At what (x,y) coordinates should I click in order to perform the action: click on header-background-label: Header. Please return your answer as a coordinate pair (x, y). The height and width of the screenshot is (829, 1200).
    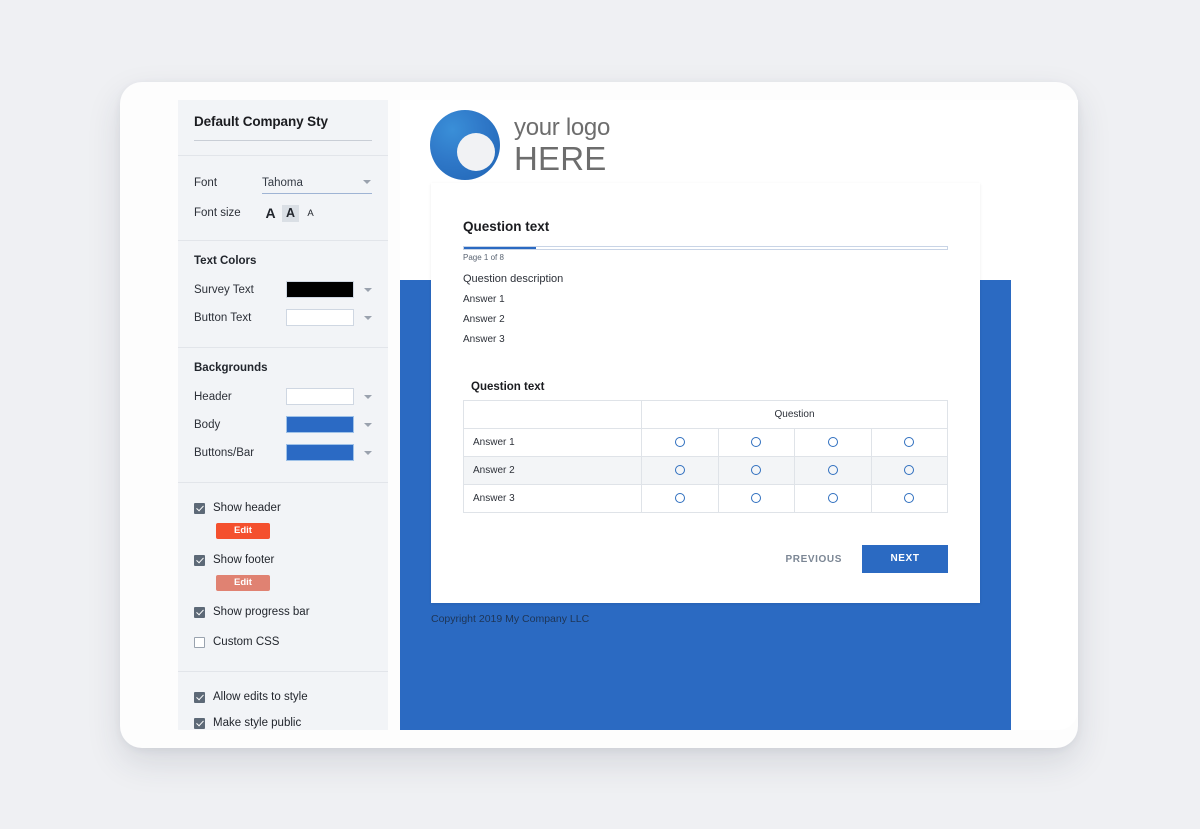
    Looking at the image, I should click on (213, 396).